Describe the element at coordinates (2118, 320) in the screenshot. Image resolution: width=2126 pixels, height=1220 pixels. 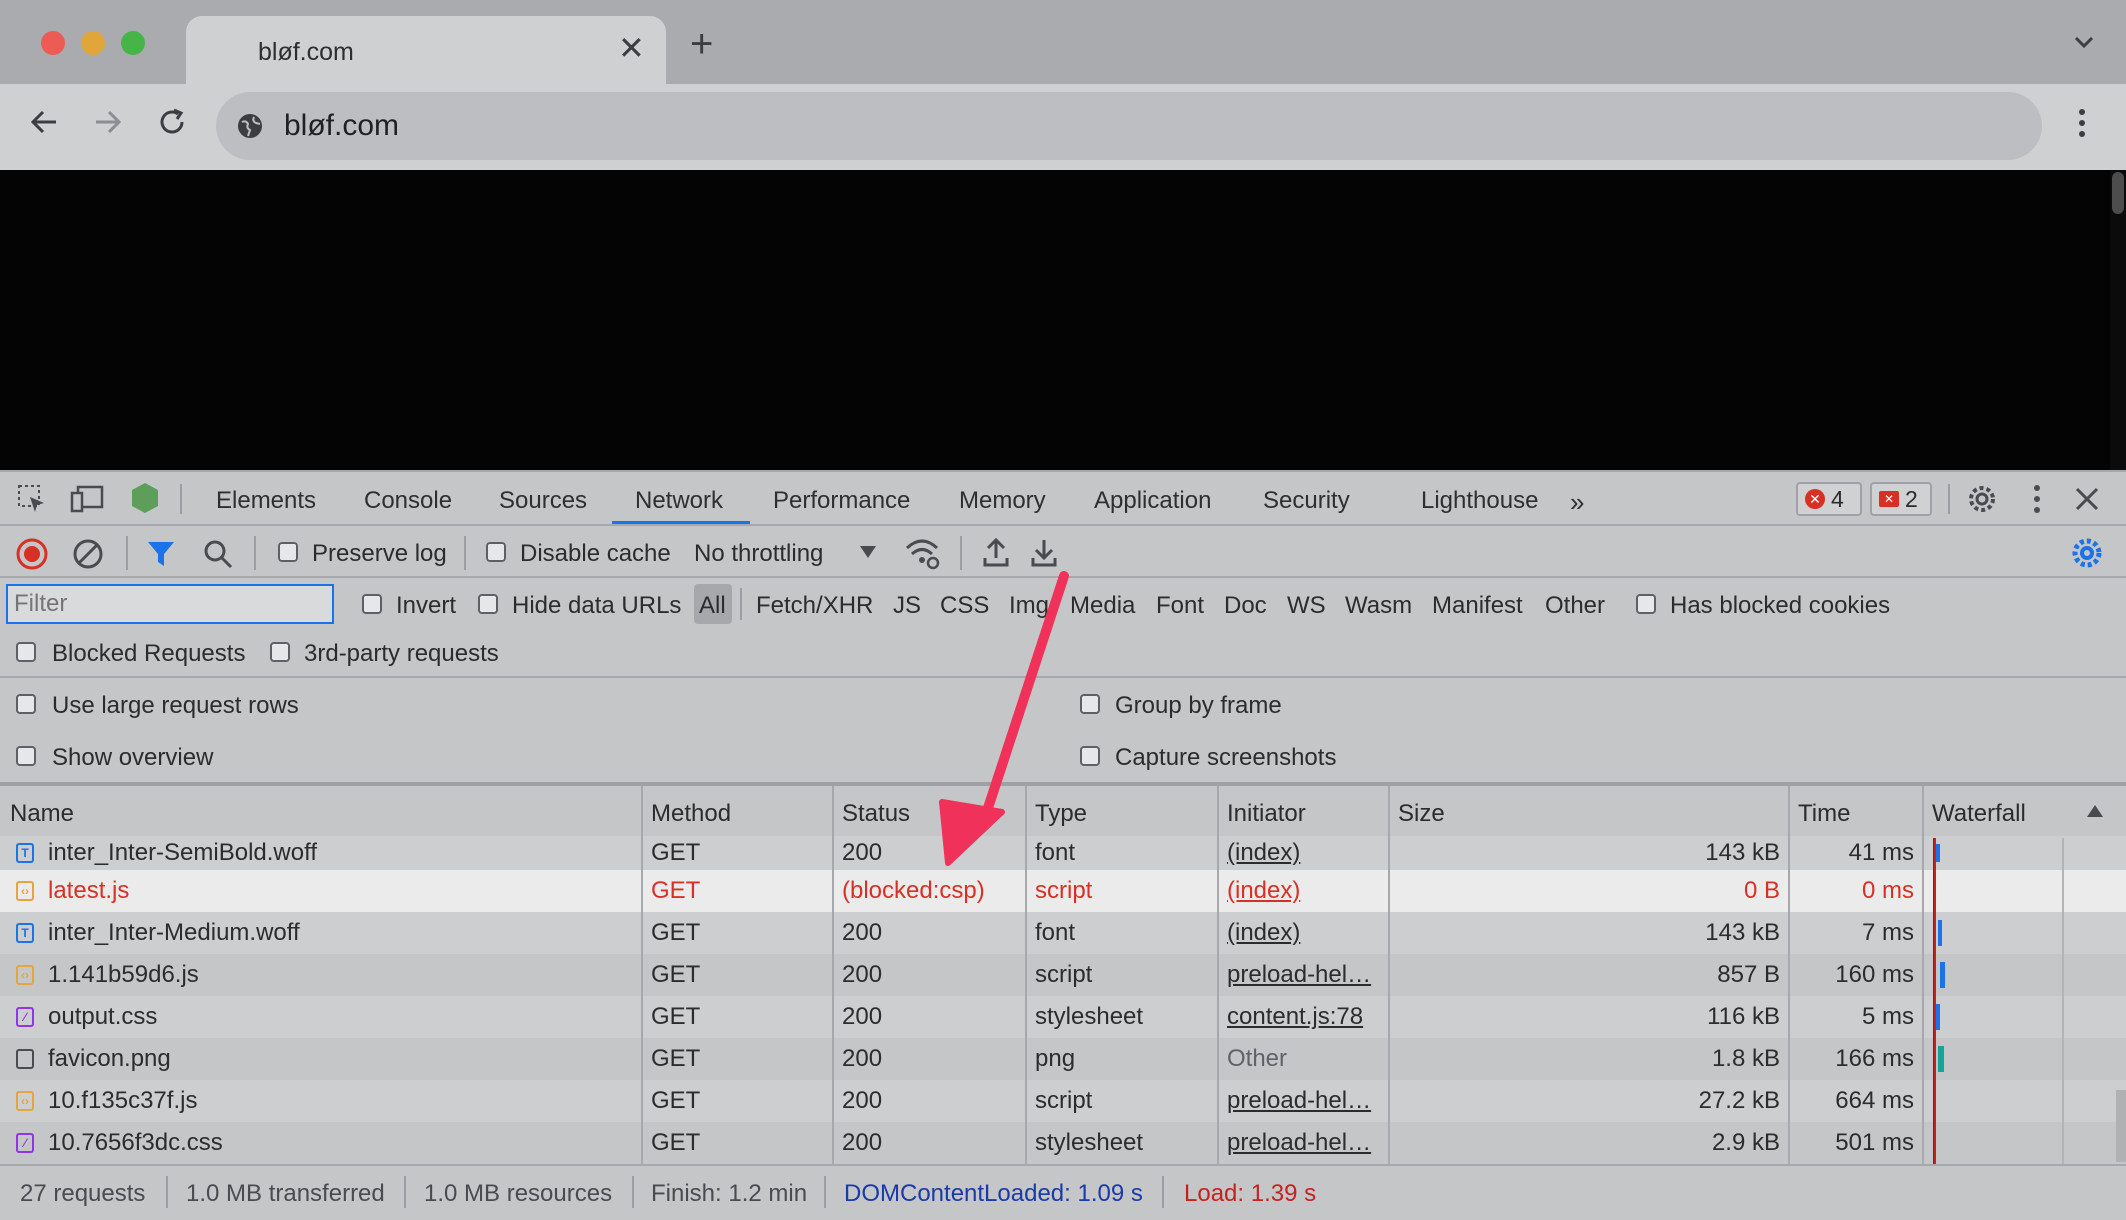
I see `page-scrollbar` at that location.